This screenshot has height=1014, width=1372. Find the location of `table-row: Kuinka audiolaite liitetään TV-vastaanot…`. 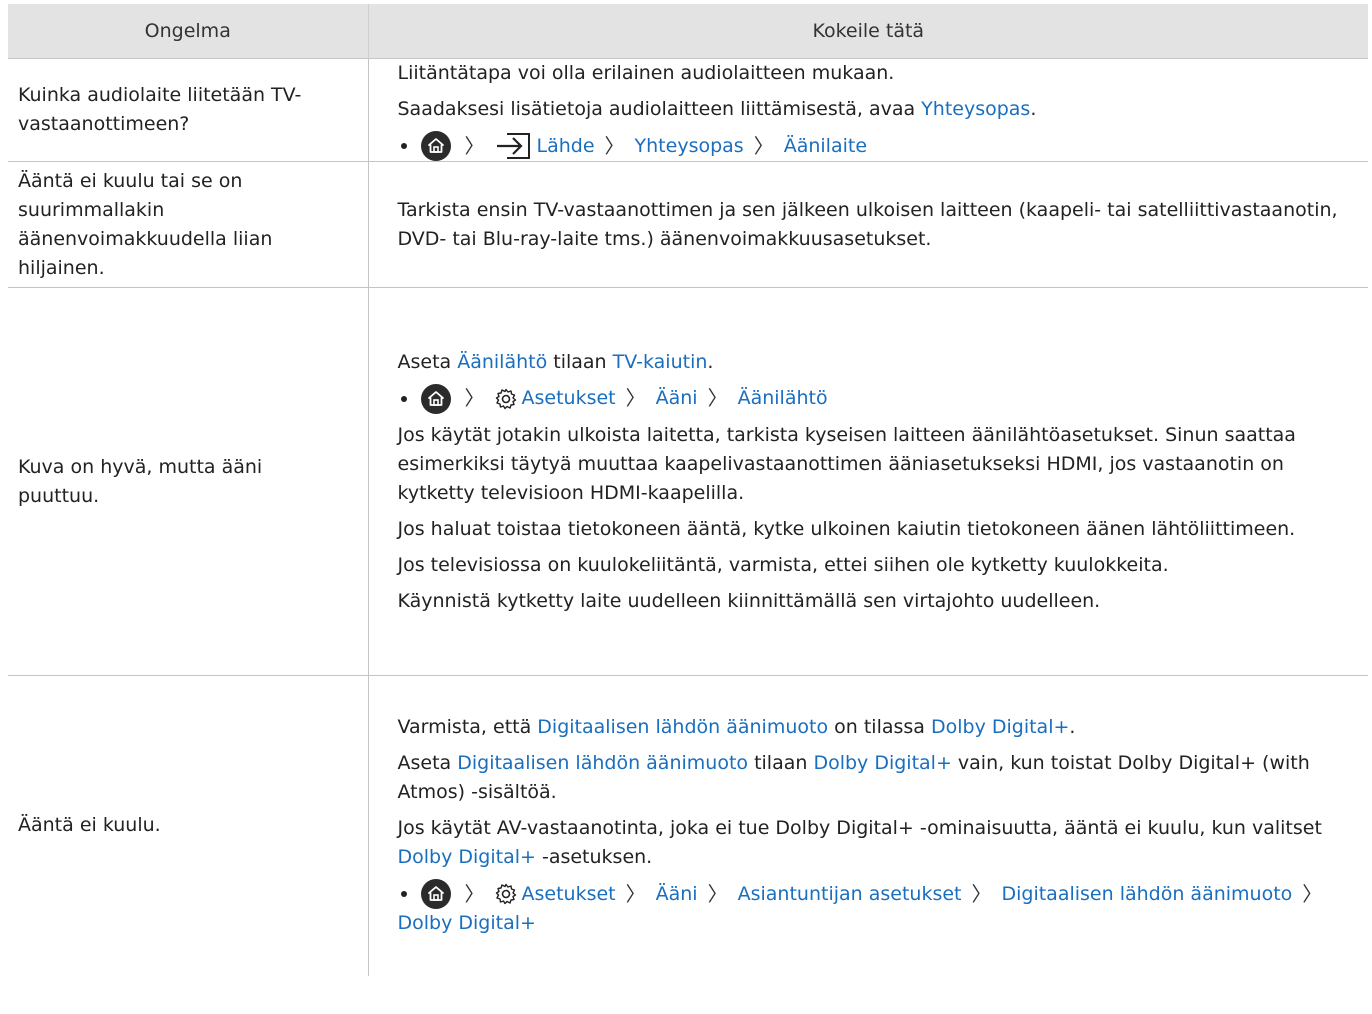

table-row: Kuinka audiolaite liitetään TV-vastaanot… is located at coordinates (688, 110).